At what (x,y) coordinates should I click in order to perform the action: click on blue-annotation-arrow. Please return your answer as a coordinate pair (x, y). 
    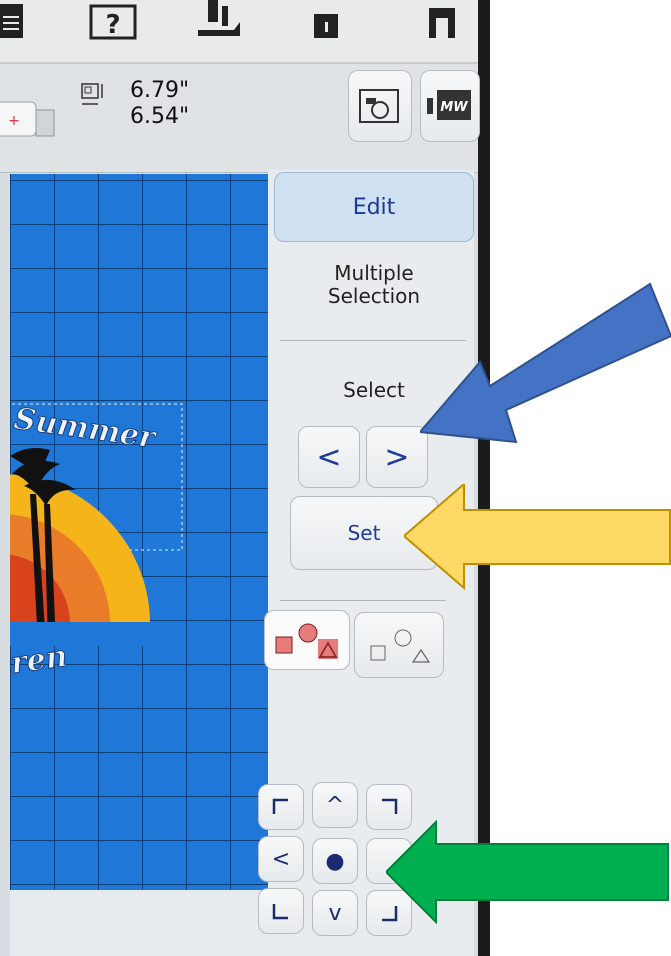
    Looking at the image, I should click on (545, 373).